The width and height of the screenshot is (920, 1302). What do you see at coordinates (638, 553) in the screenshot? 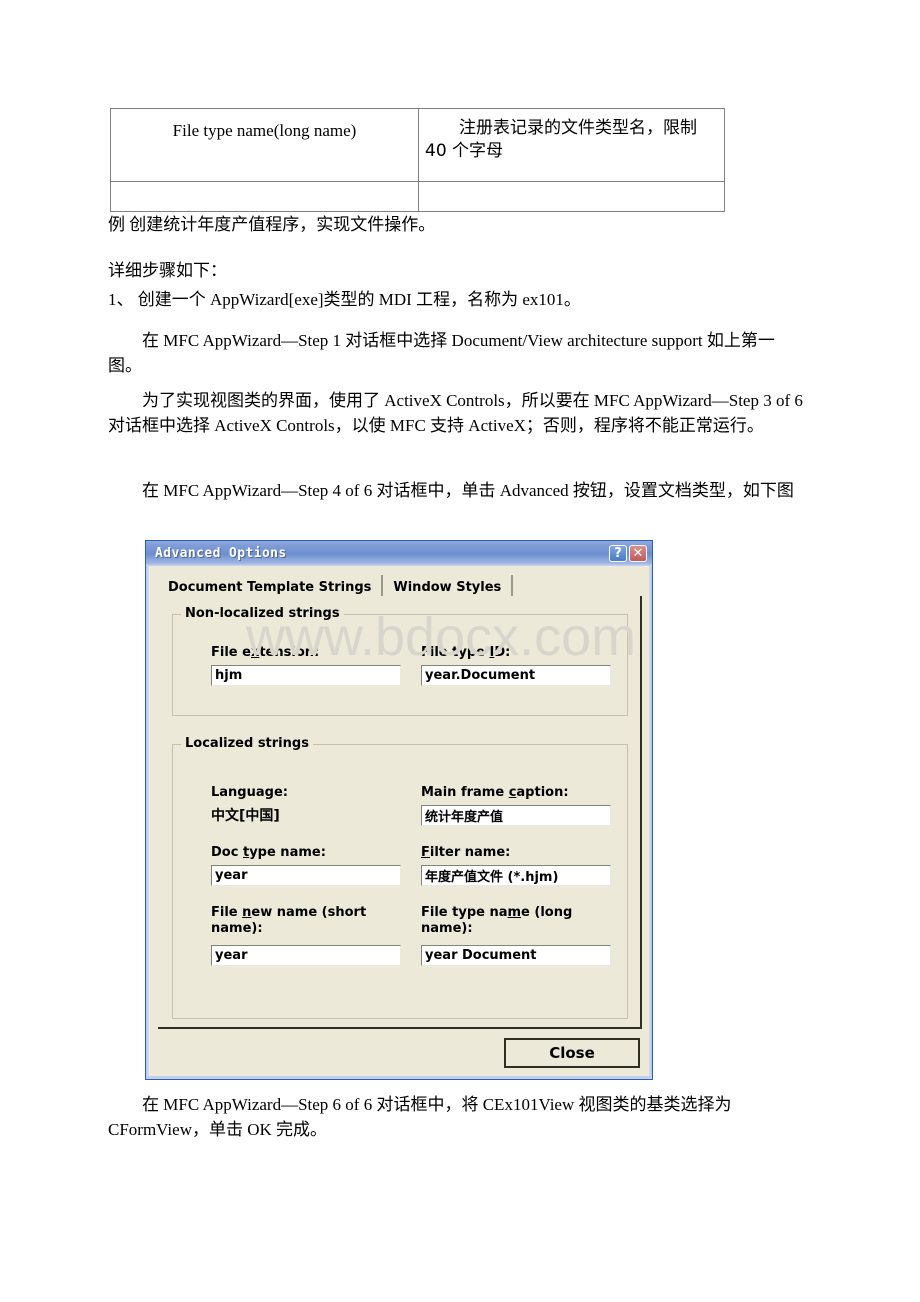
I see `close-icon: ✕` at bounding box center [638, 553].